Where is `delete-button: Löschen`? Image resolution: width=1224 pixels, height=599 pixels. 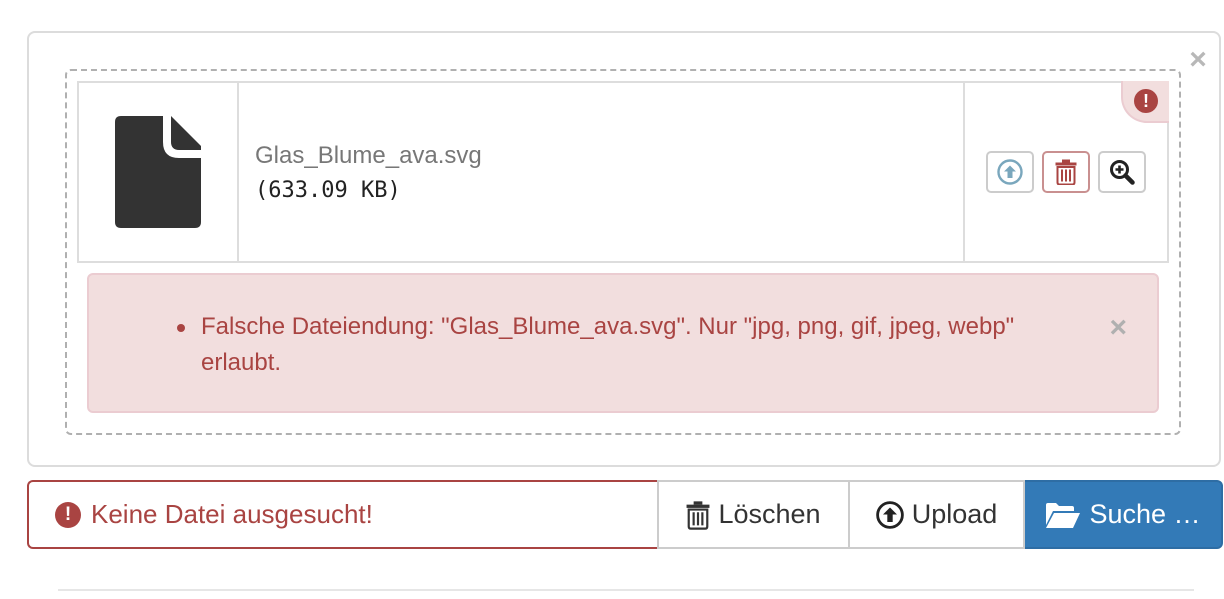 delete-button: Löschen is located at coordinates (753, 514).